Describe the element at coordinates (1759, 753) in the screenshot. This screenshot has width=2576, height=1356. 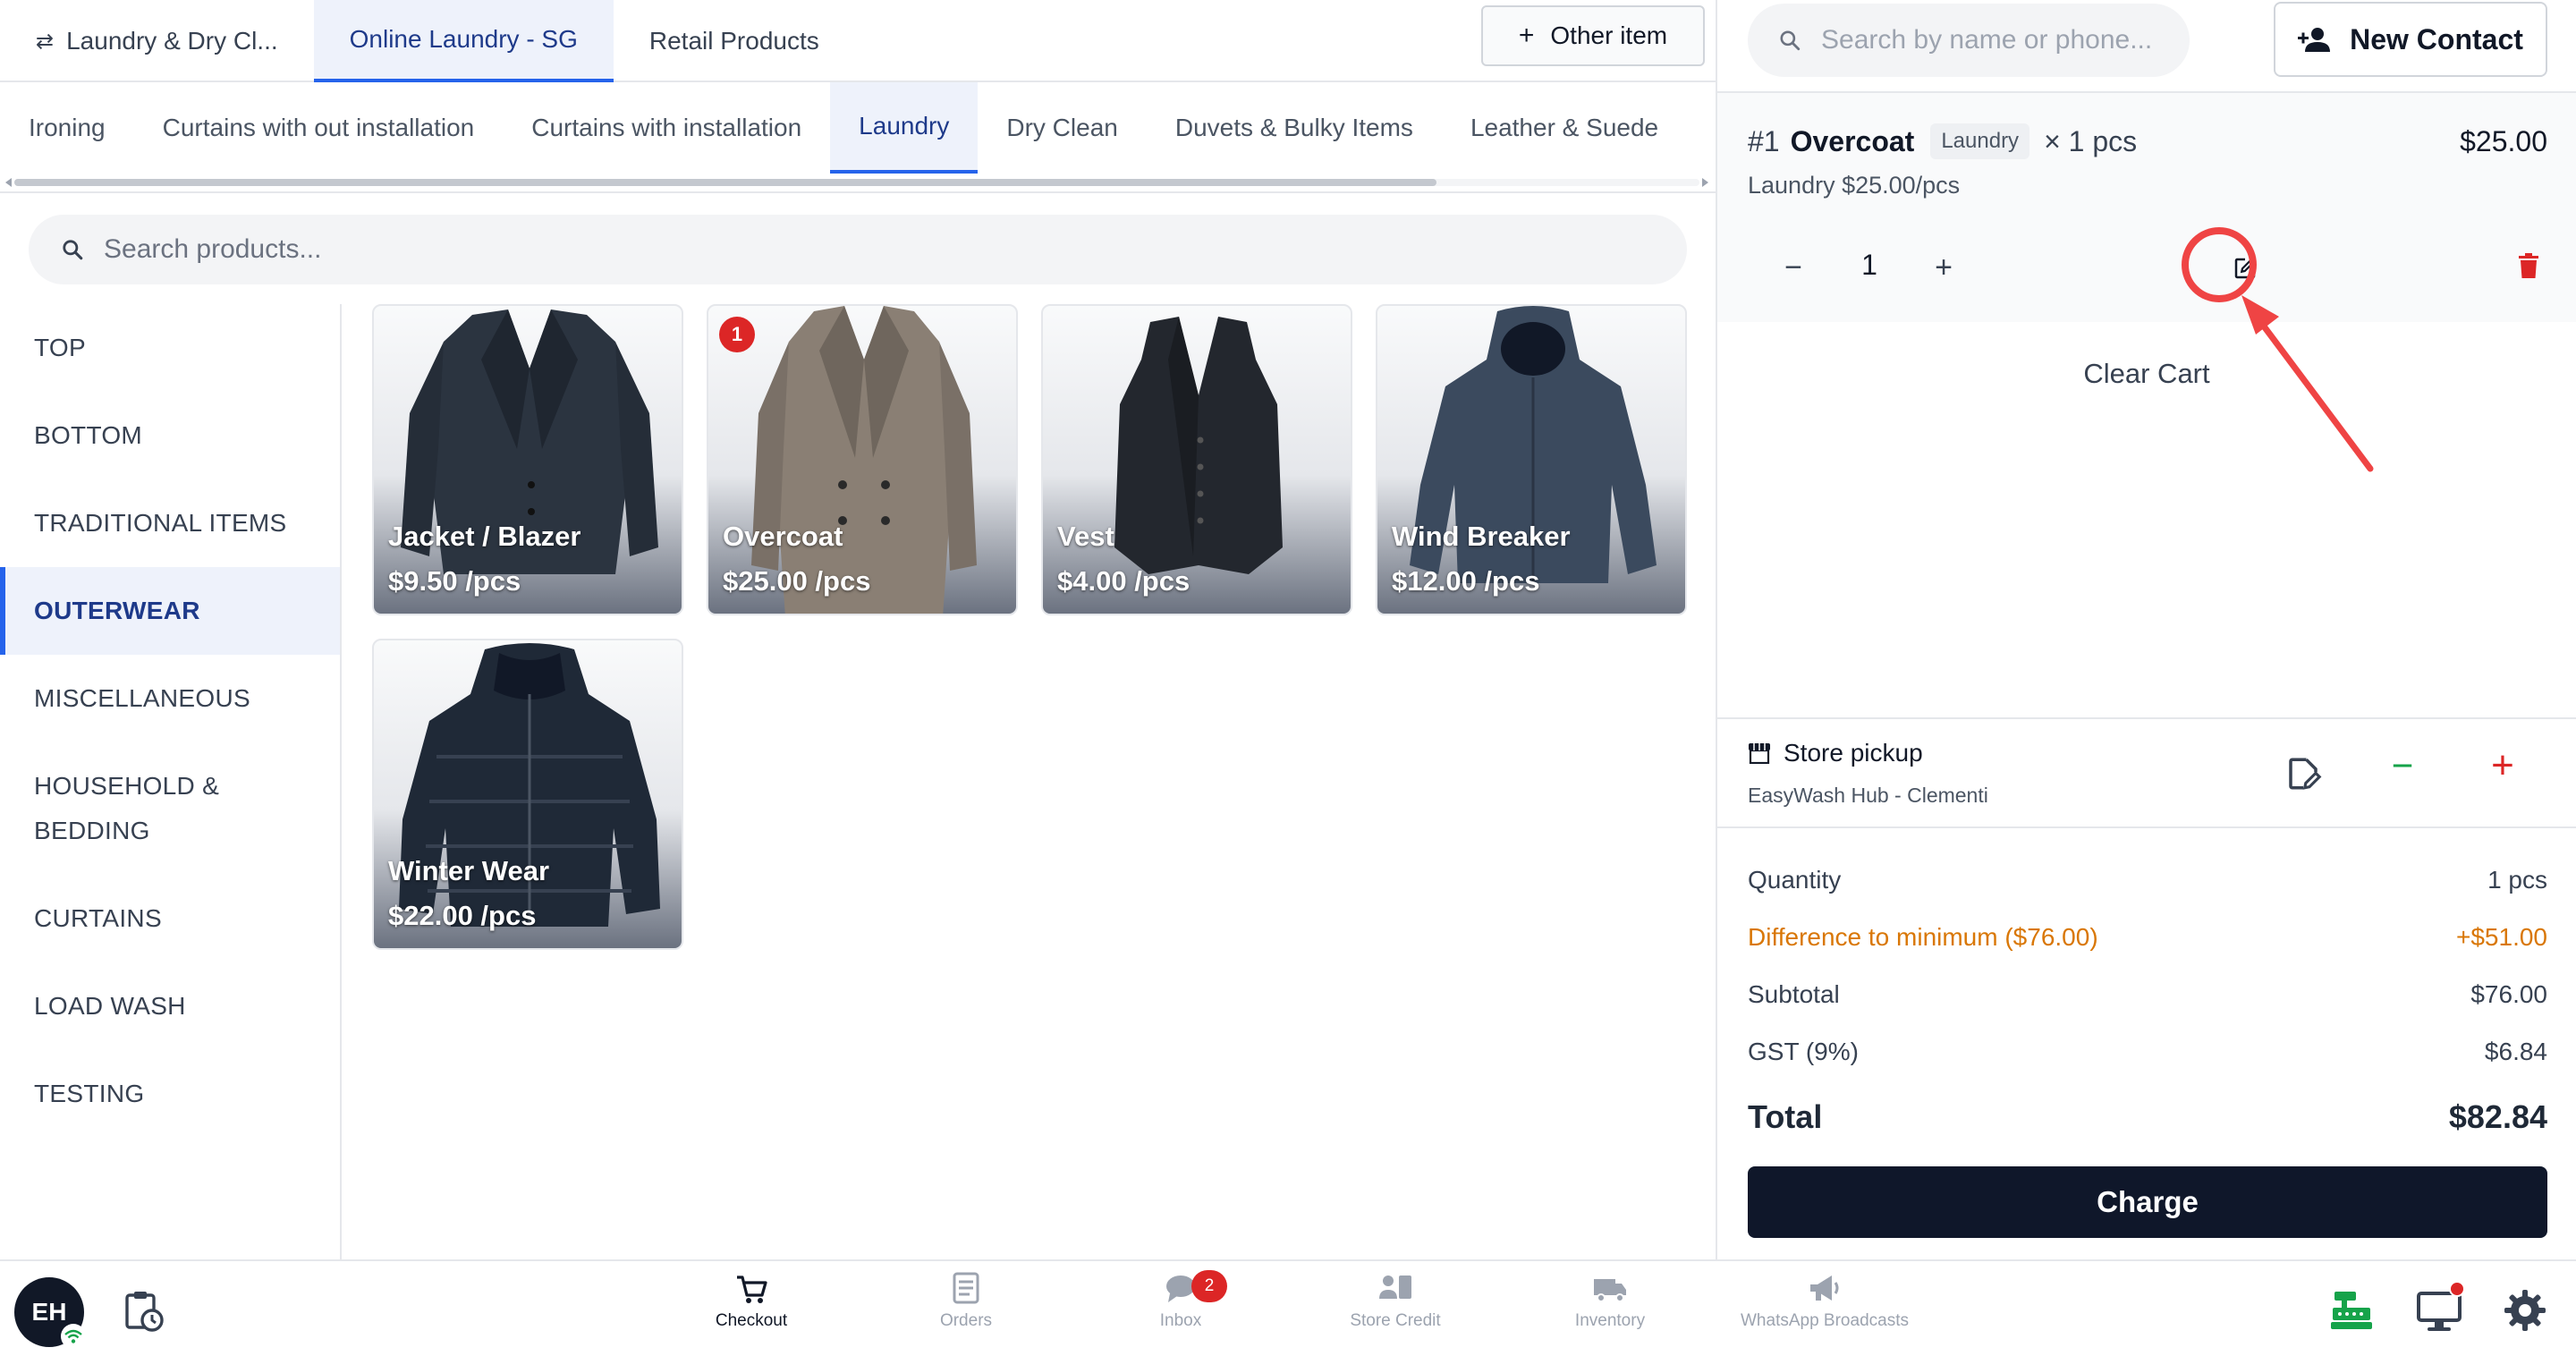
I see `store-icon` at that location.